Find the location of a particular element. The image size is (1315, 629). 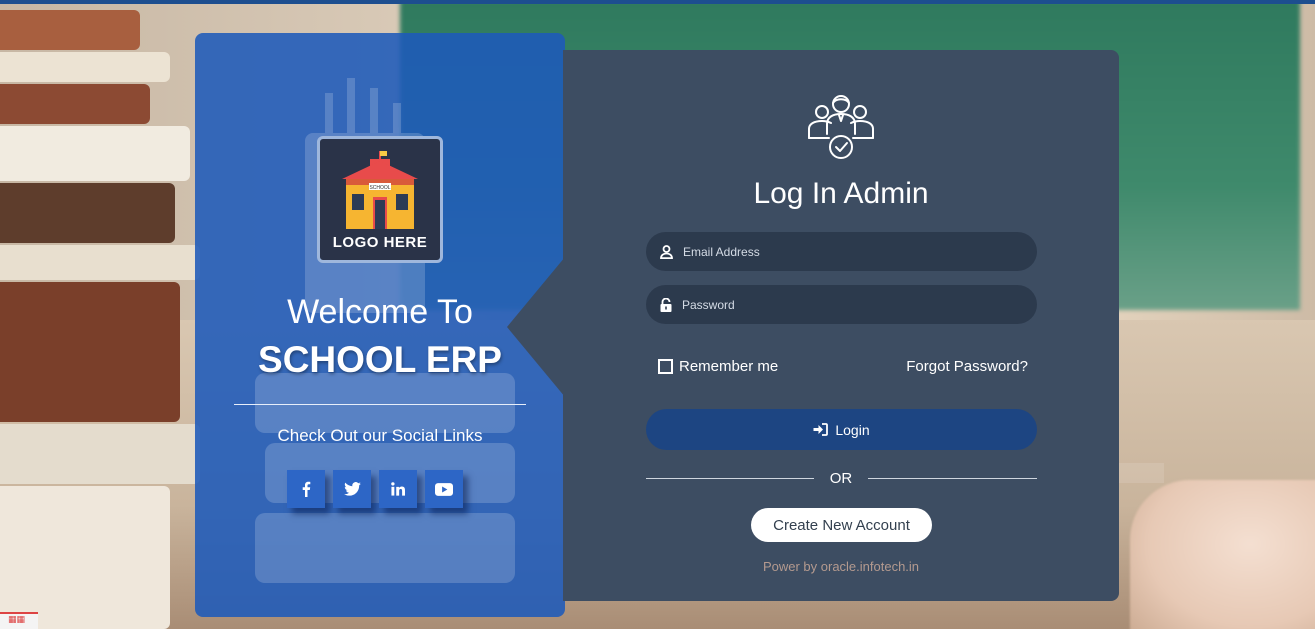

school-building-icon: SCHOOL is located at coordinates (380, 190).